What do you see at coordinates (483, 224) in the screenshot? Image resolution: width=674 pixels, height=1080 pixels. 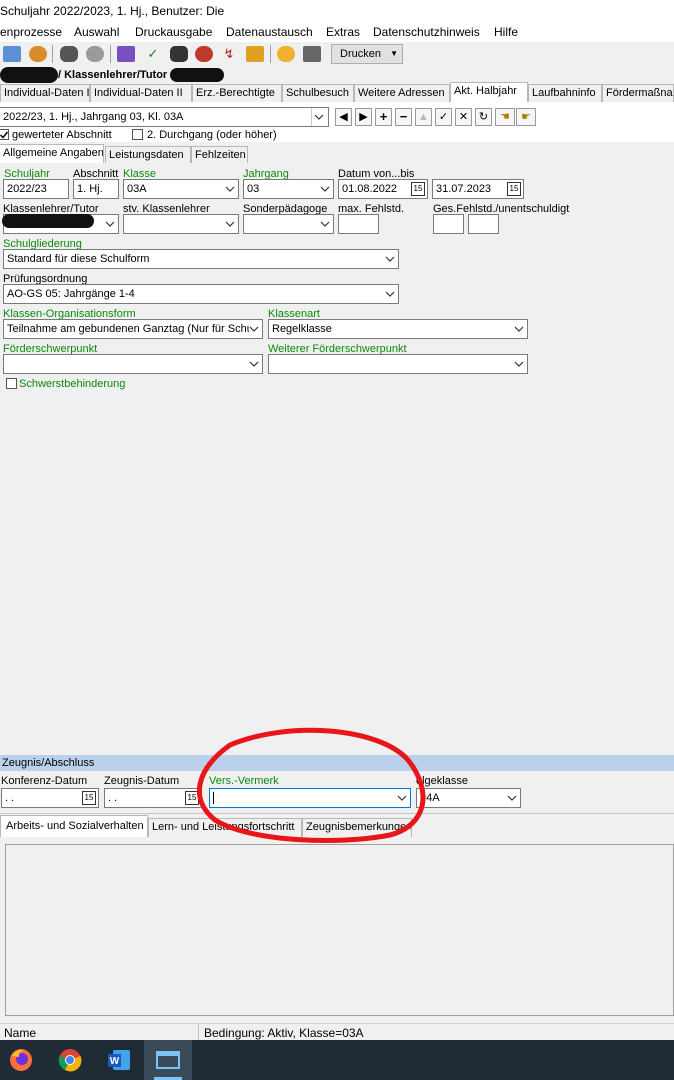 I see `unentschuldigt-input` at bounding box center [483, 224].